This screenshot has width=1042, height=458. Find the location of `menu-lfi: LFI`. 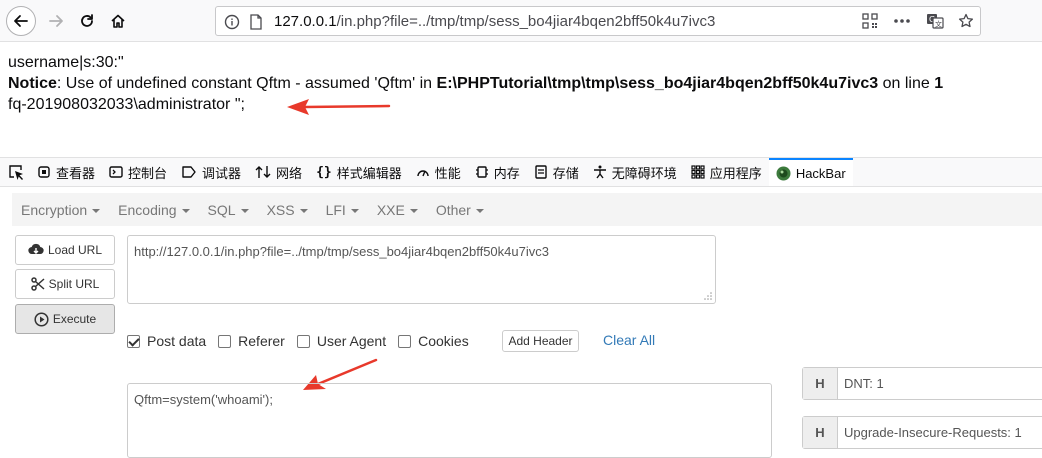

menu-lfi: LFI is located at coordinates (342, 210).